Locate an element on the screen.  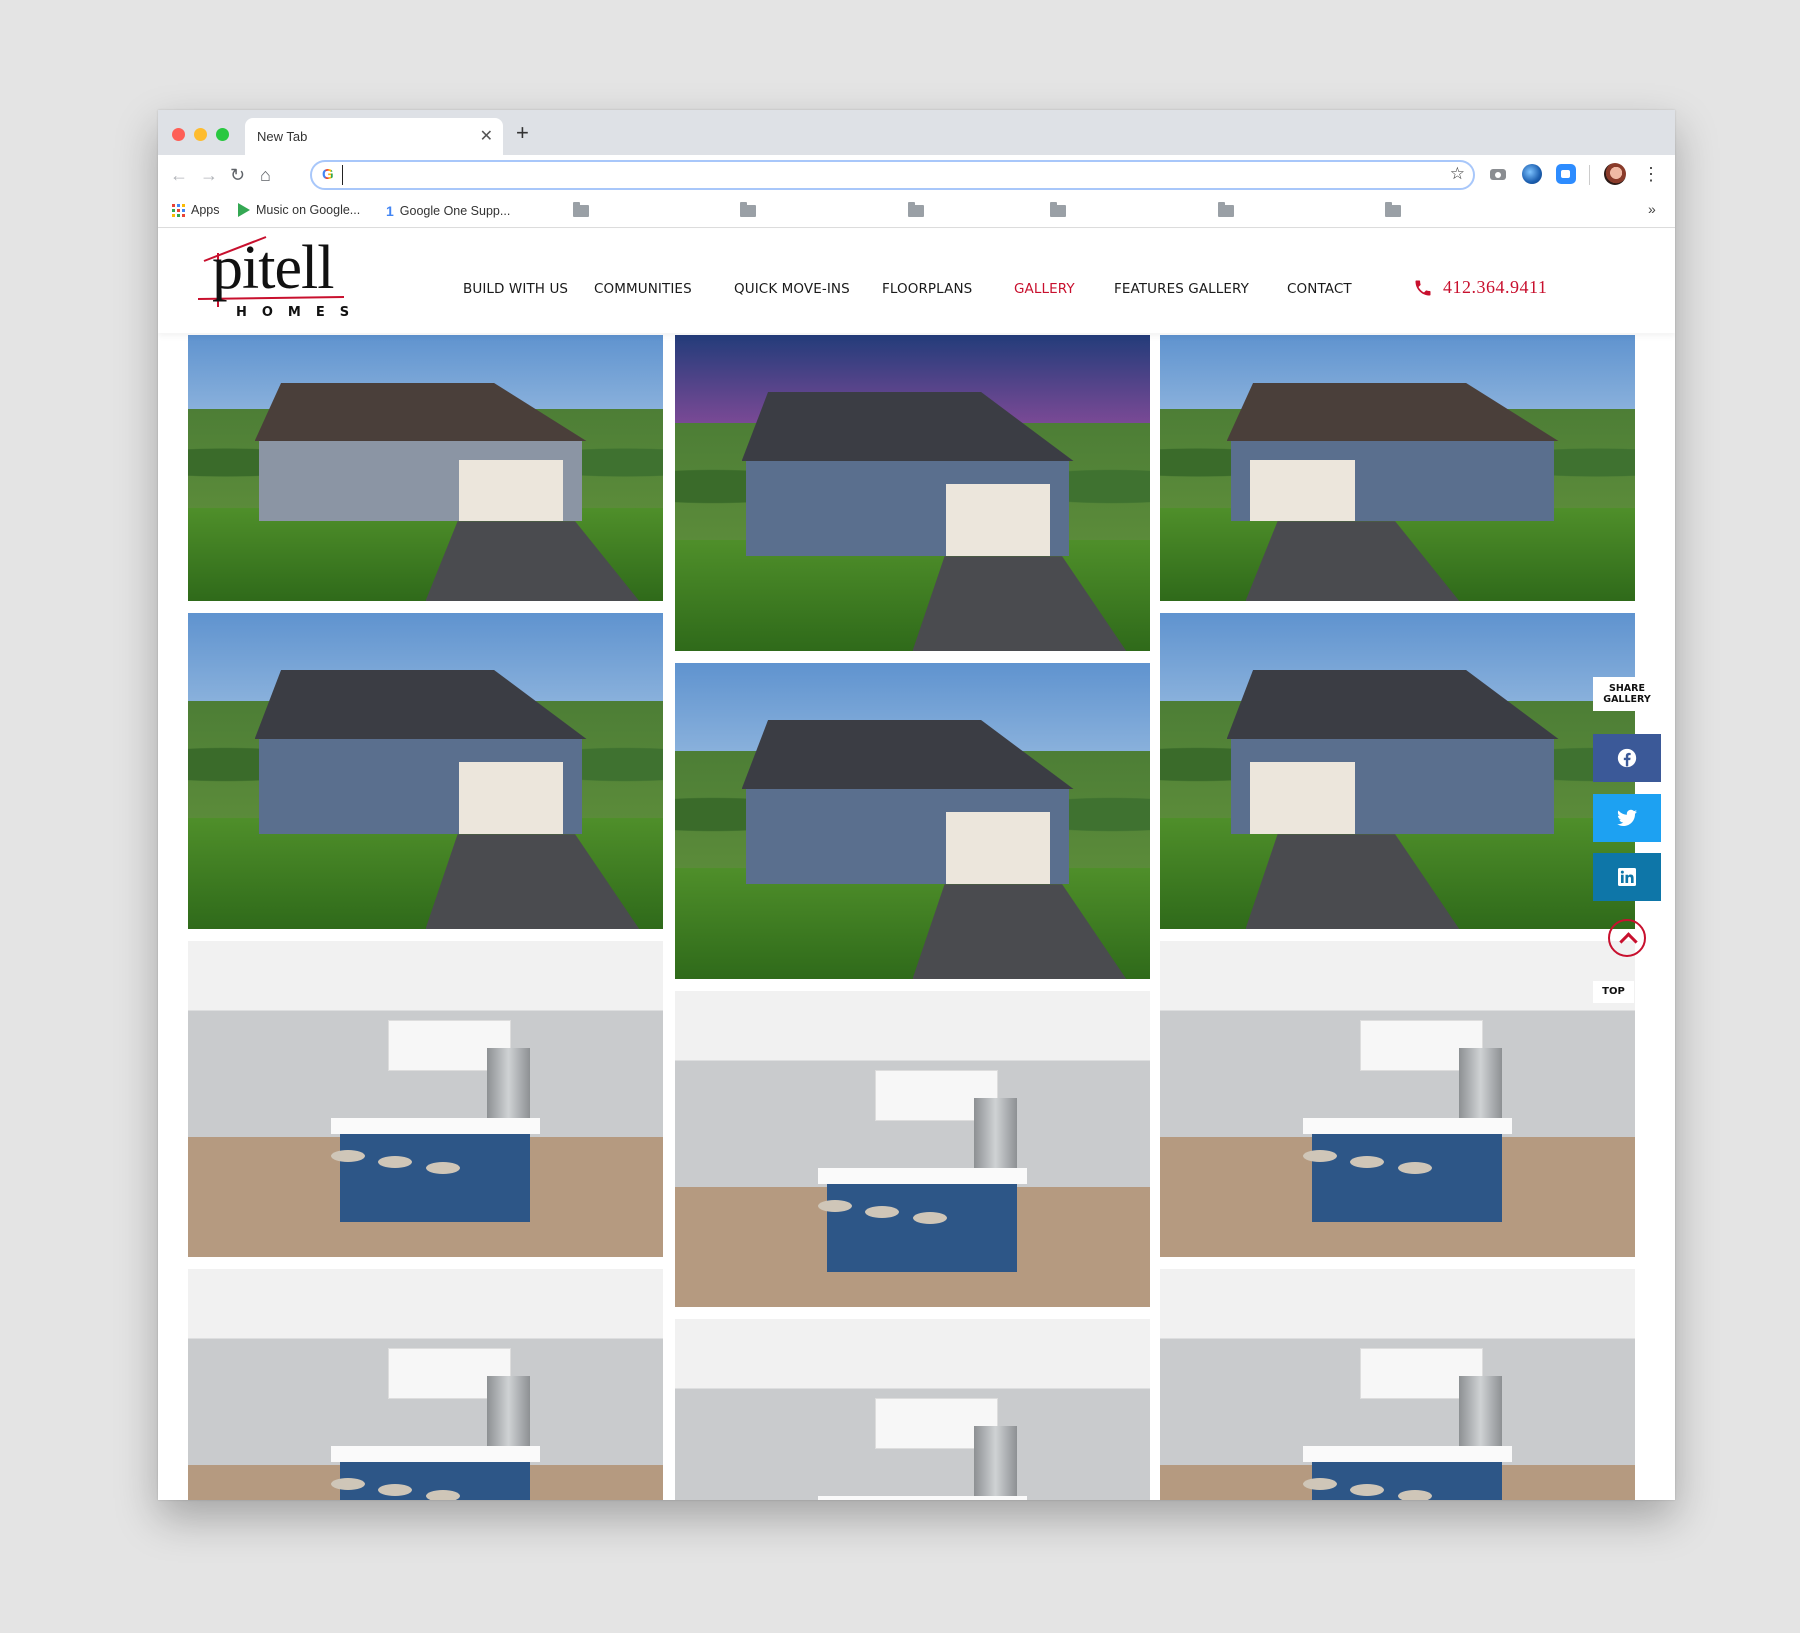
nav-floorplans: FLOORPLANS is located at coordinates (927, 289).